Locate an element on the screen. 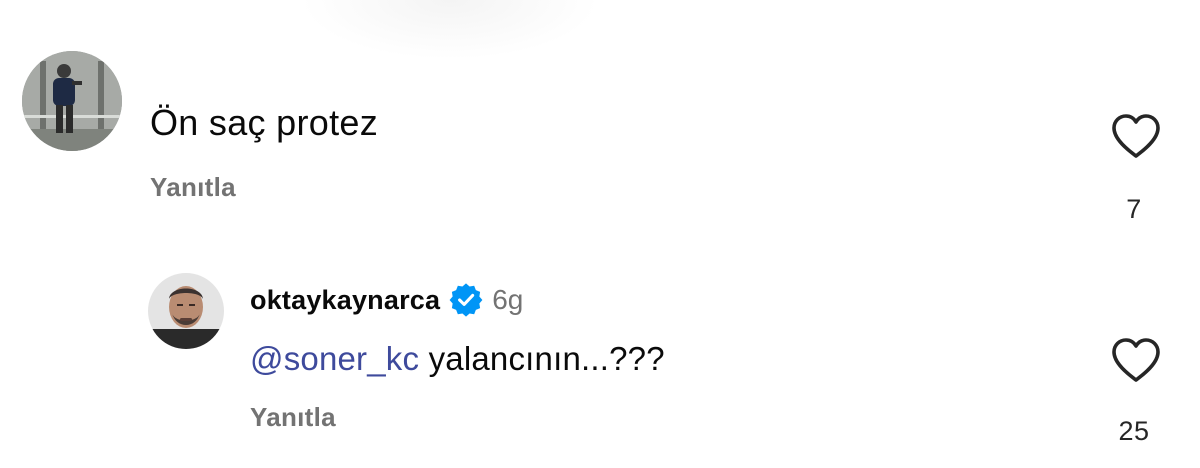  comment-text: @soner_kc yalancının...??? is located at coordinates (457, 359).